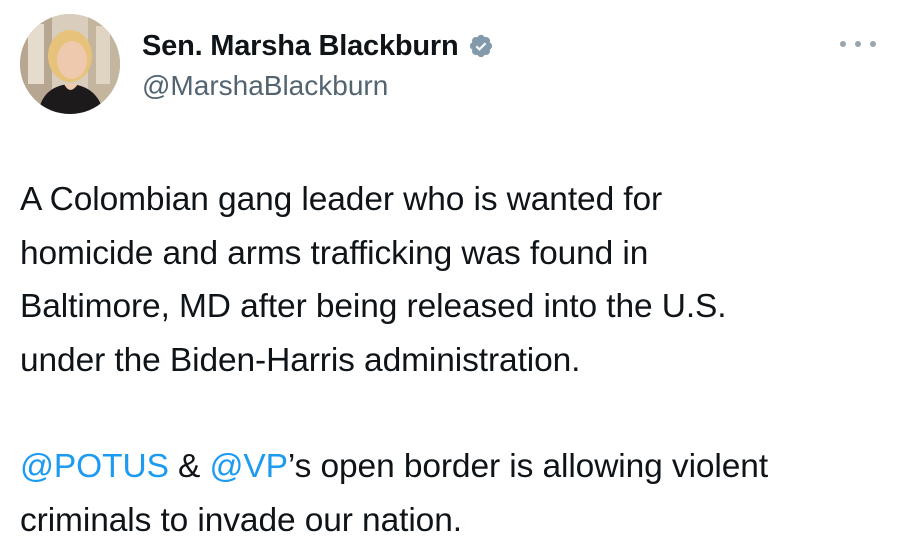  I want to click on avatar, so click(70, 64).